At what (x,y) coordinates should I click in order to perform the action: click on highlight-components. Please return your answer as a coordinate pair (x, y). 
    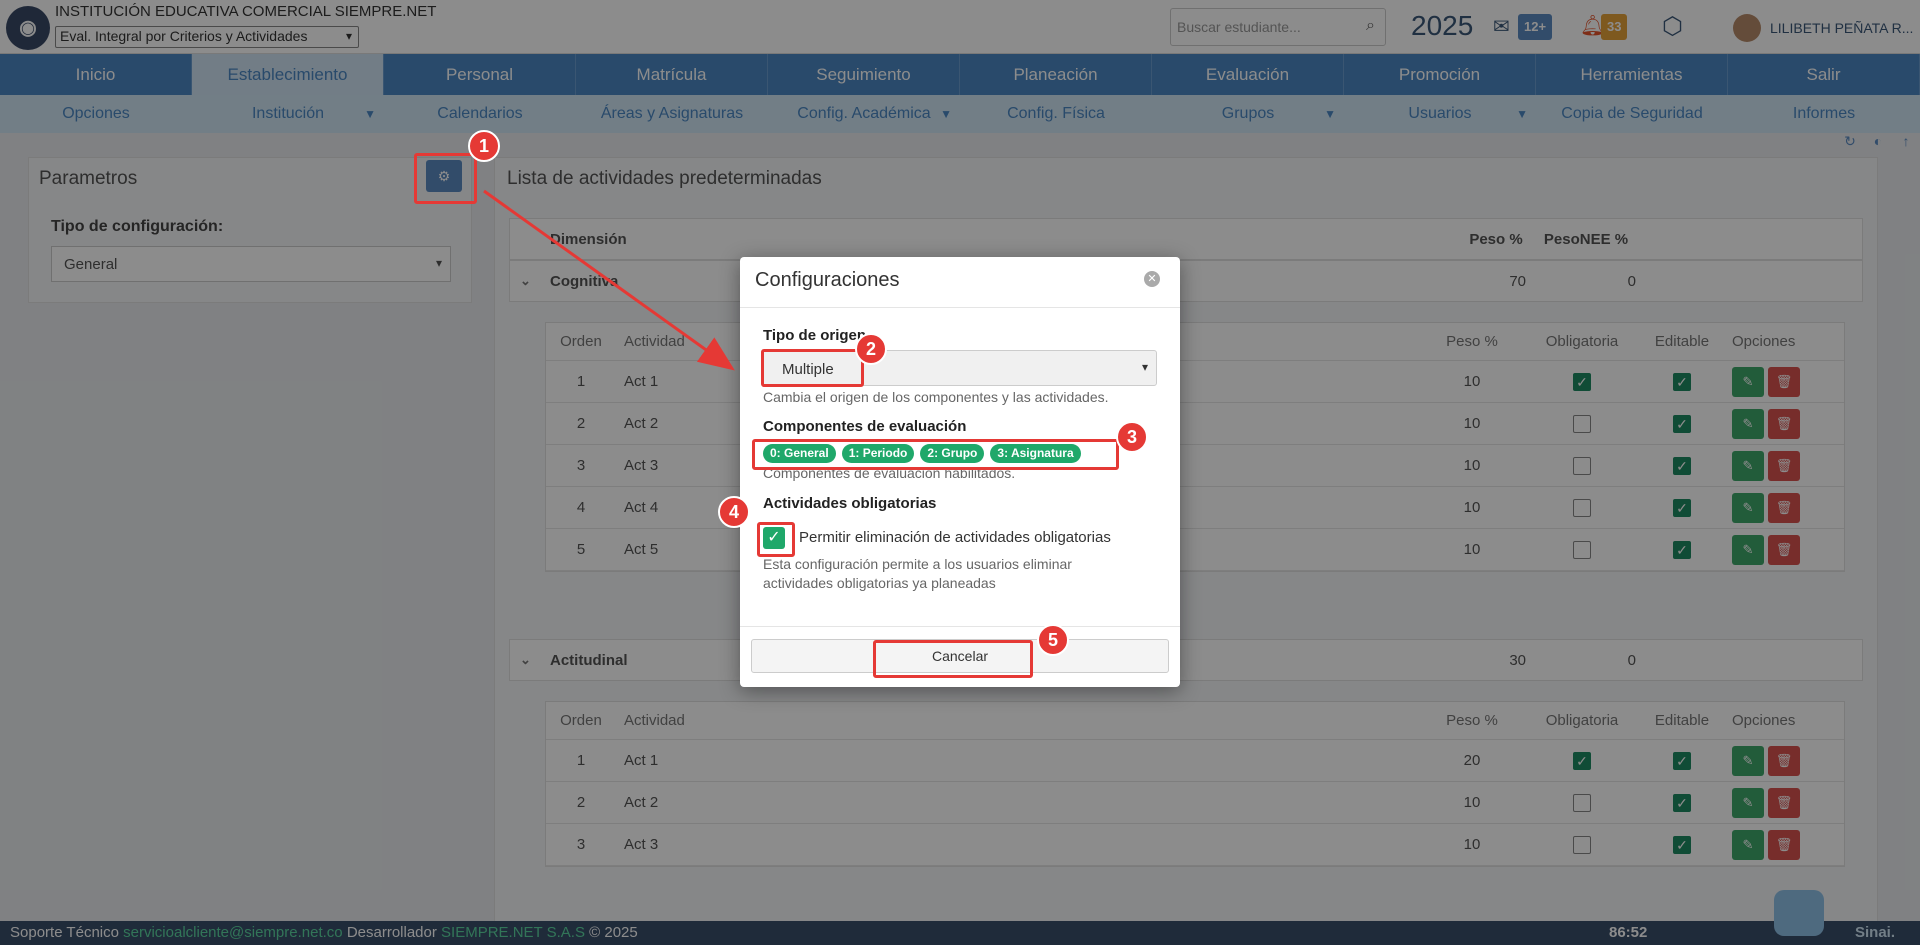
    Looking at the image, I should click on (935, 454).